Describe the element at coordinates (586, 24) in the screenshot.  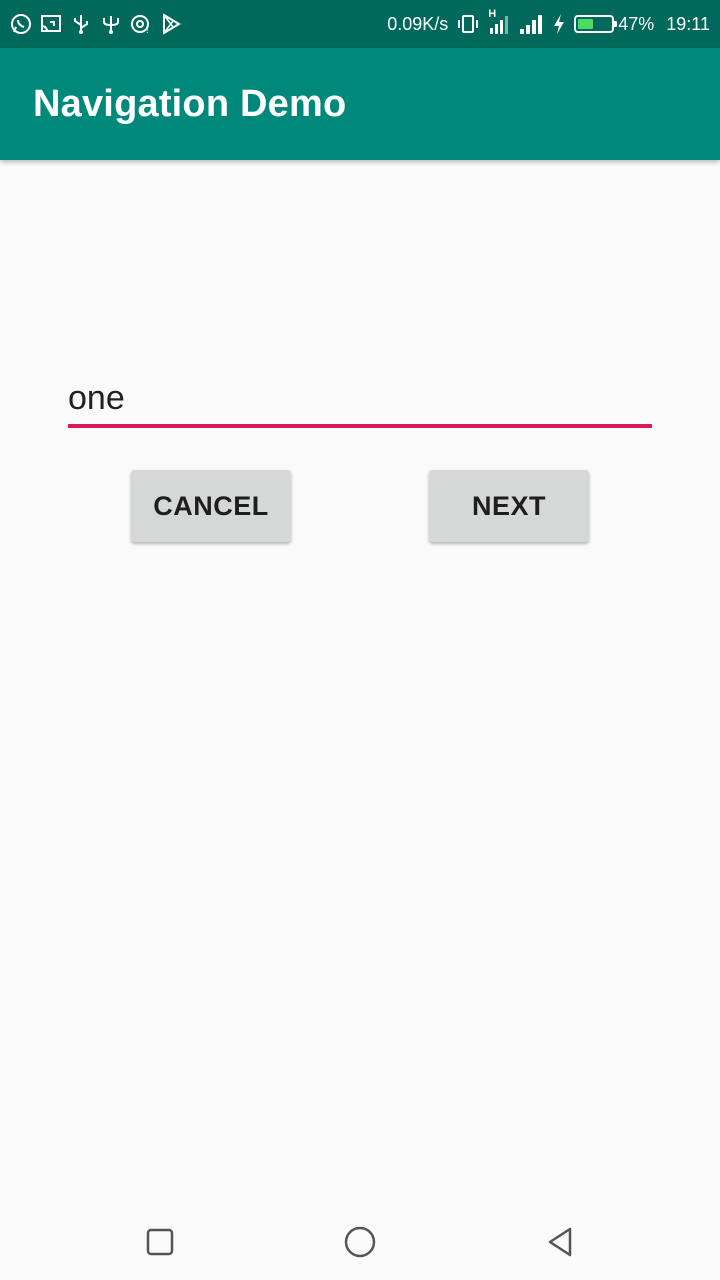
I see `battery-level` at that location.